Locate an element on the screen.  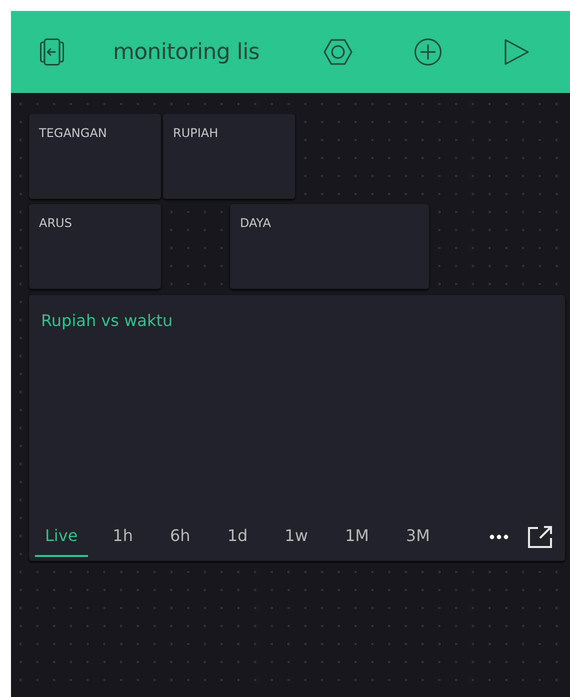
value-widget: DAYA is located at coordinates (329, 246).